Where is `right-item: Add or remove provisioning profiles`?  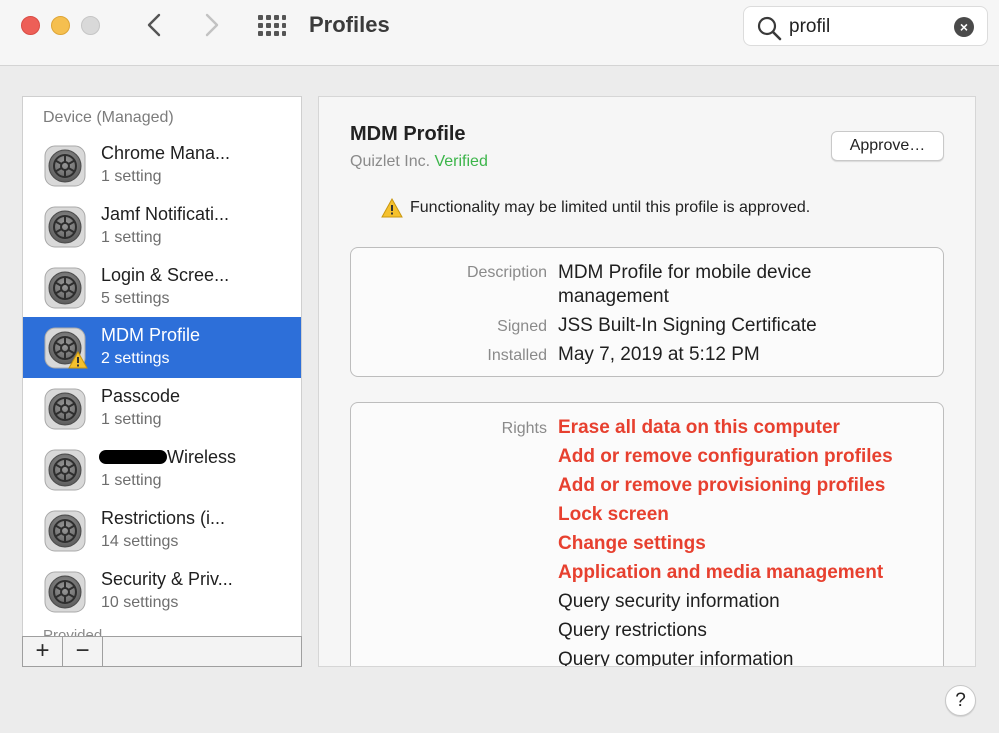 right-item: Add or remove provisioning profiles is located at coordinates (722, 485).